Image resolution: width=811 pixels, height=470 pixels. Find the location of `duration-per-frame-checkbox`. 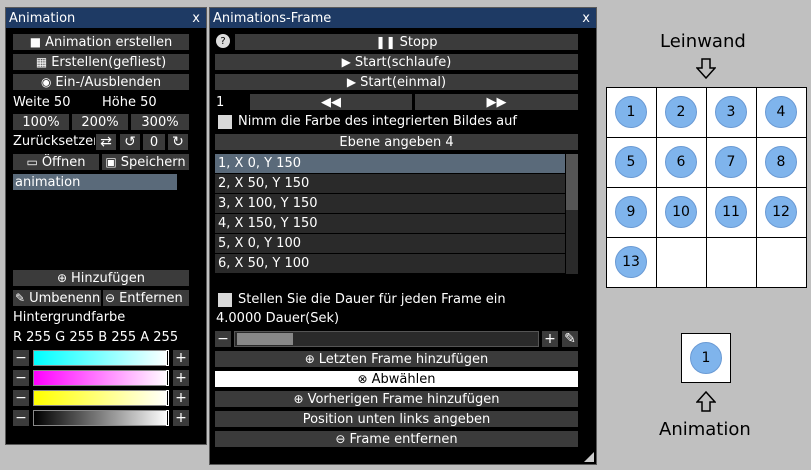

duration-per-frame-checkbox is located at coordinates (225, 300).